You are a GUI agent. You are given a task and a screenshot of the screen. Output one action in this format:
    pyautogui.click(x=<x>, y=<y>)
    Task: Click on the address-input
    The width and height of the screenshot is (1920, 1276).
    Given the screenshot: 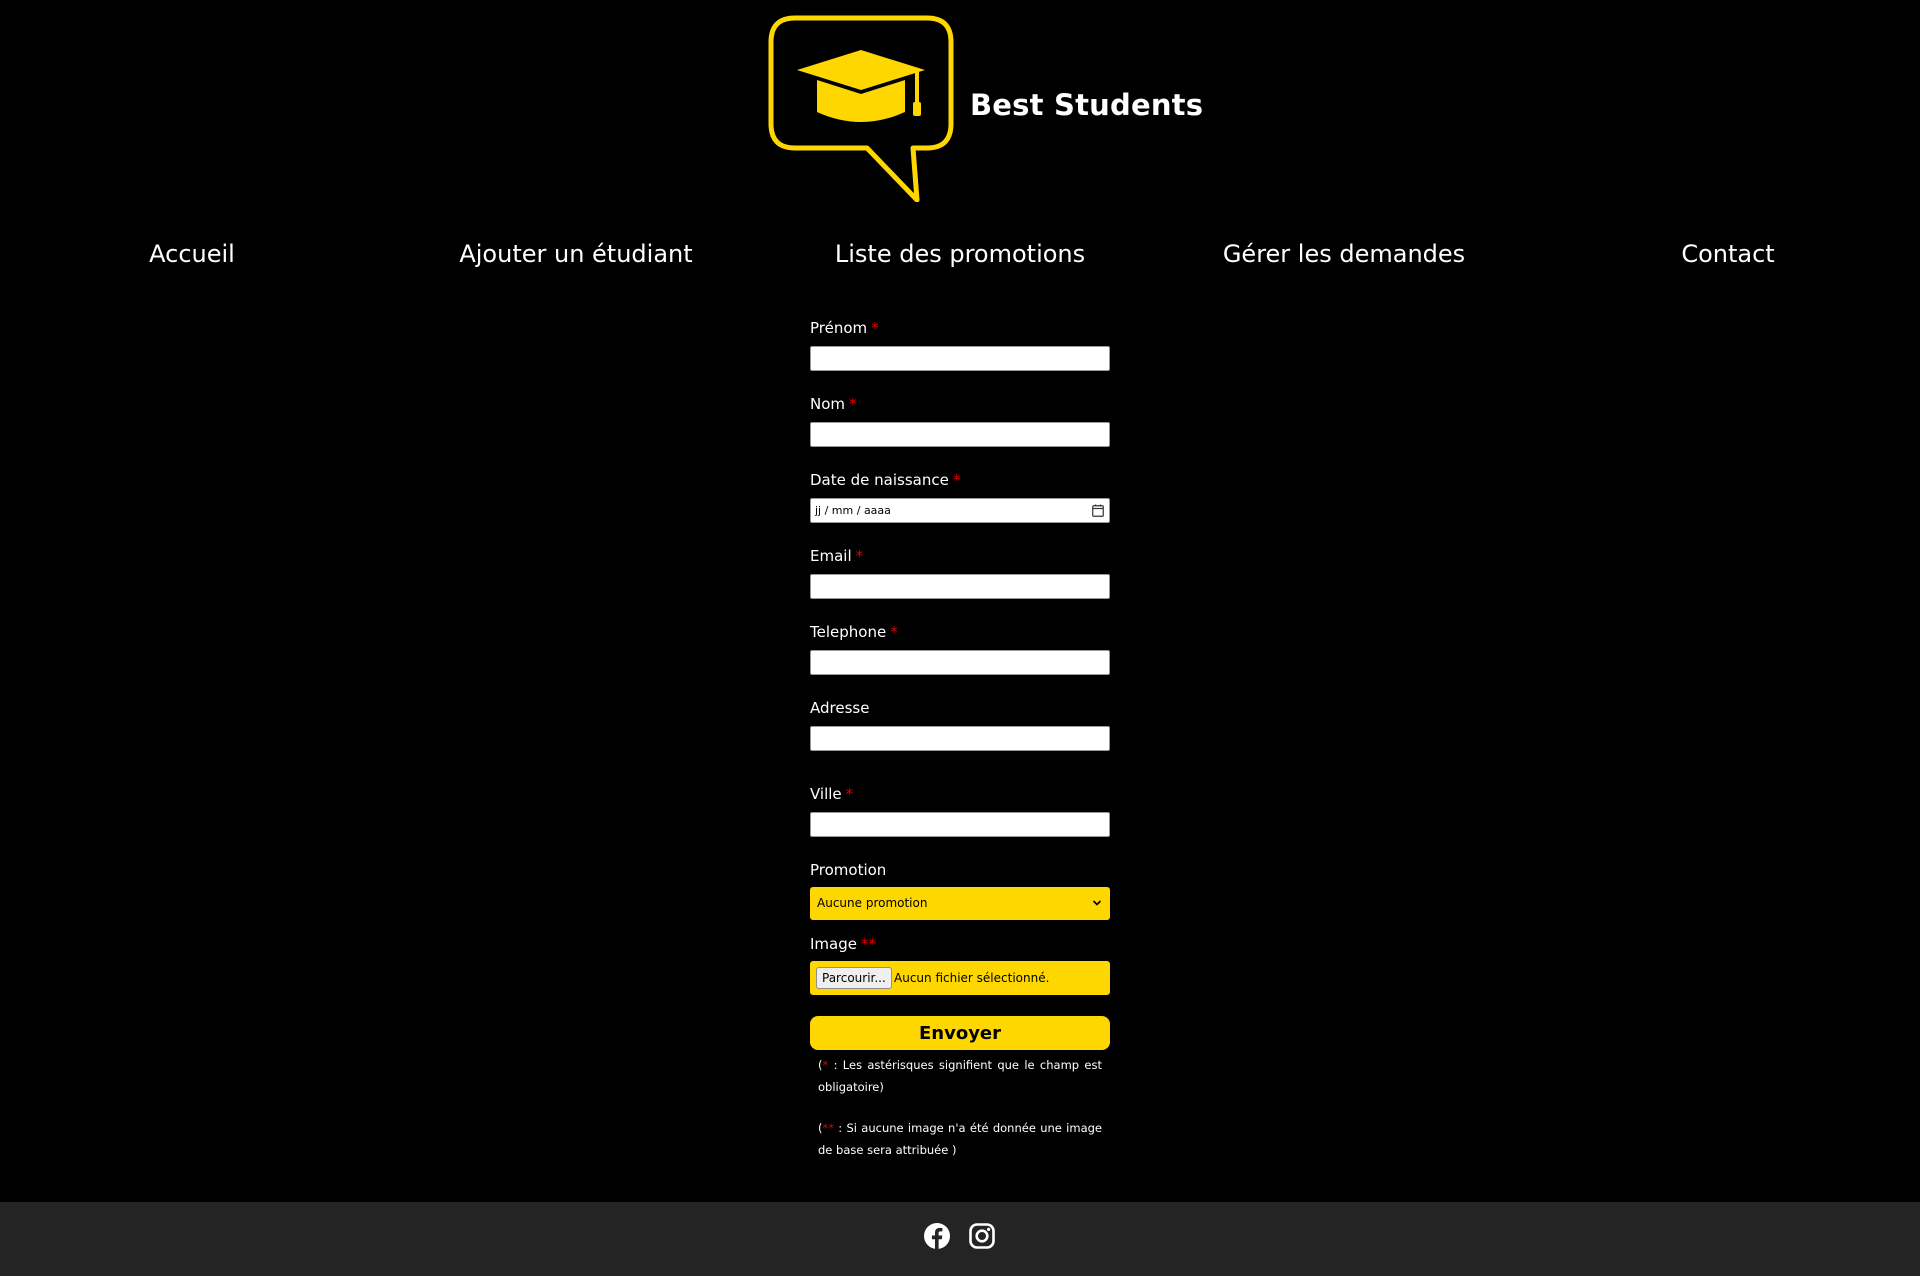 What is the action you would take?
    pyautogui.click(x=960, y=738)
    